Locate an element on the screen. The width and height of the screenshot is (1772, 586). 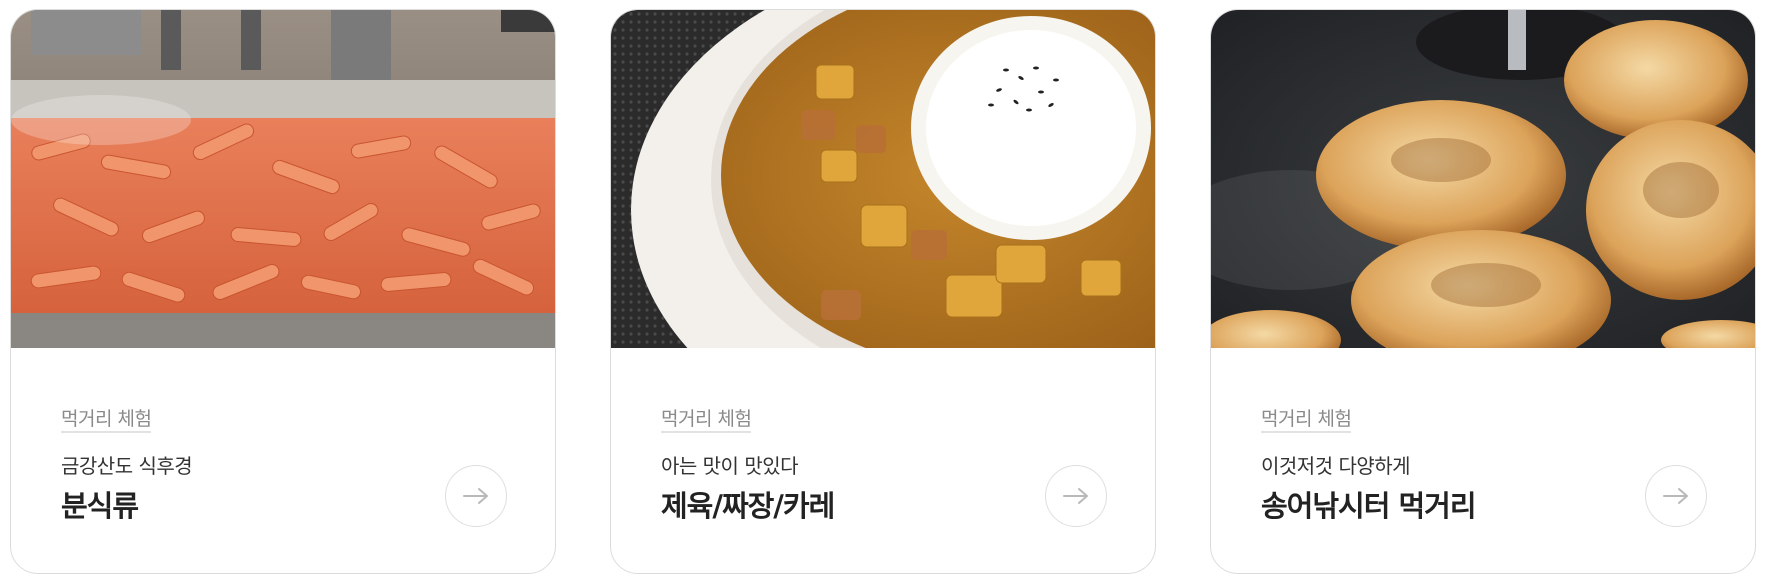
card-title: 송어낚시터 먹거리 is located at coordinates (1369, 506).